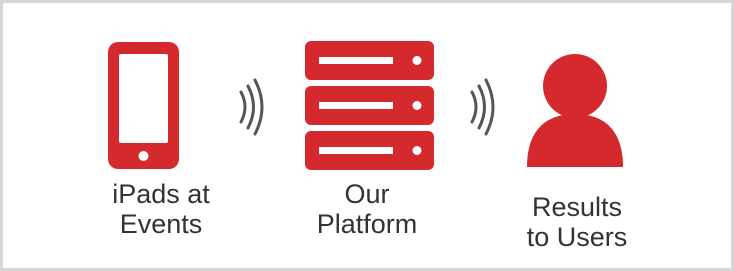  I want to click on node-label-line: Our, so click(367, 194).